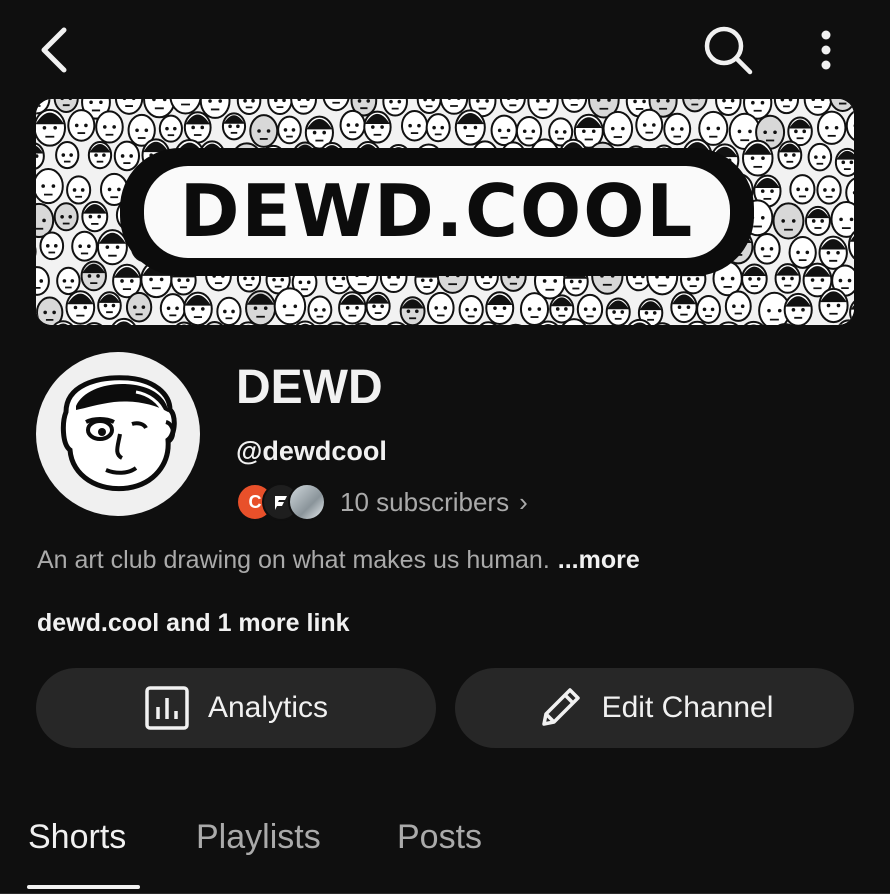 This screenshot has width=890, height=894. I want to click on analytics-button: Analytics, so click(236, 708).